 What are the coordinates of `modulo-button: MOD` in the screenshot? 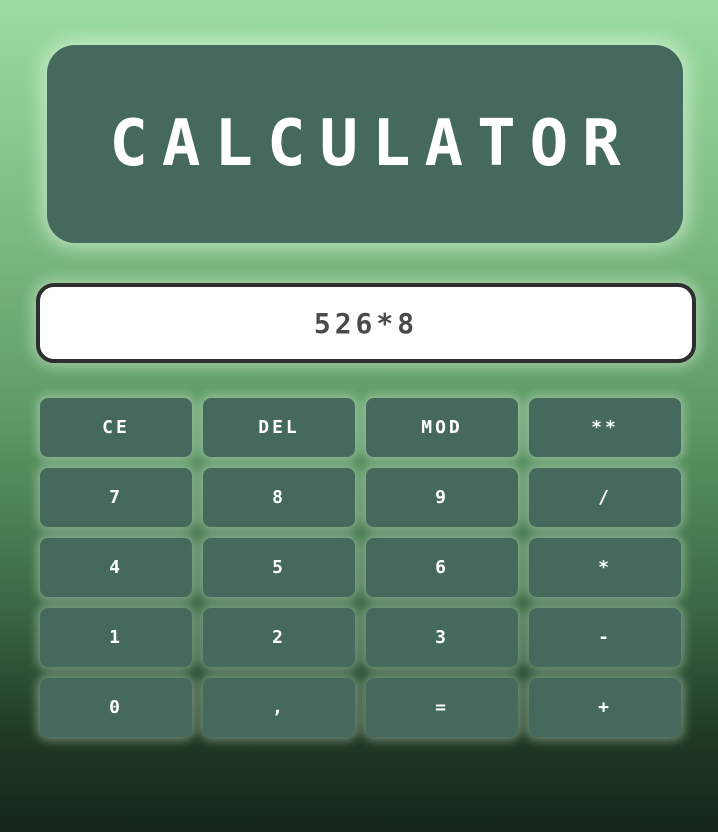 It's located at (442, 427).